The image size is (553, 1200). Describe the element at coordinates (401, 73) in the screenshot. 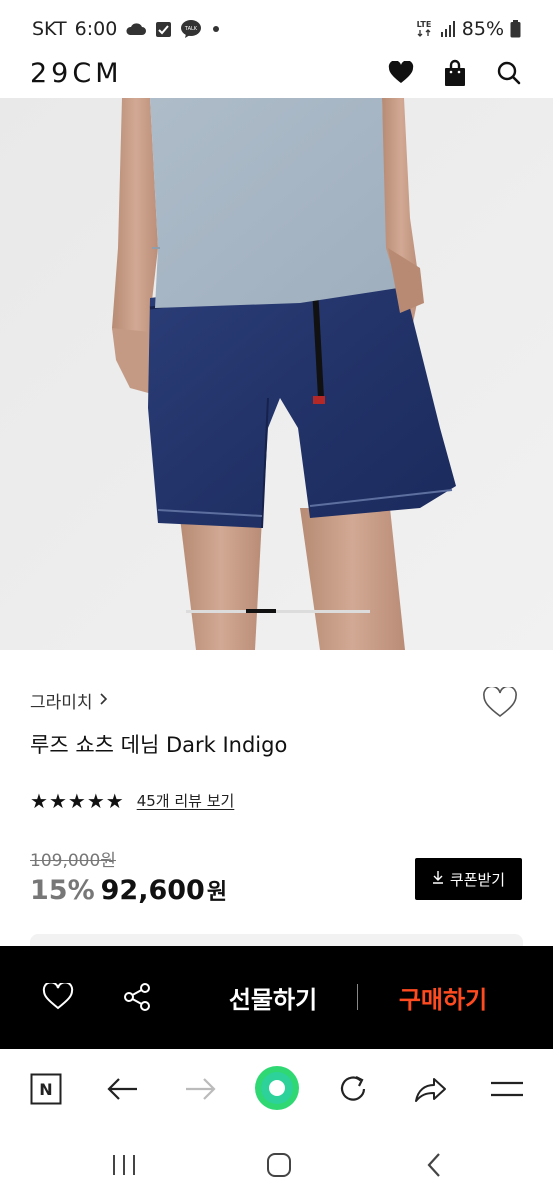

I see `heart-icon` at that location.